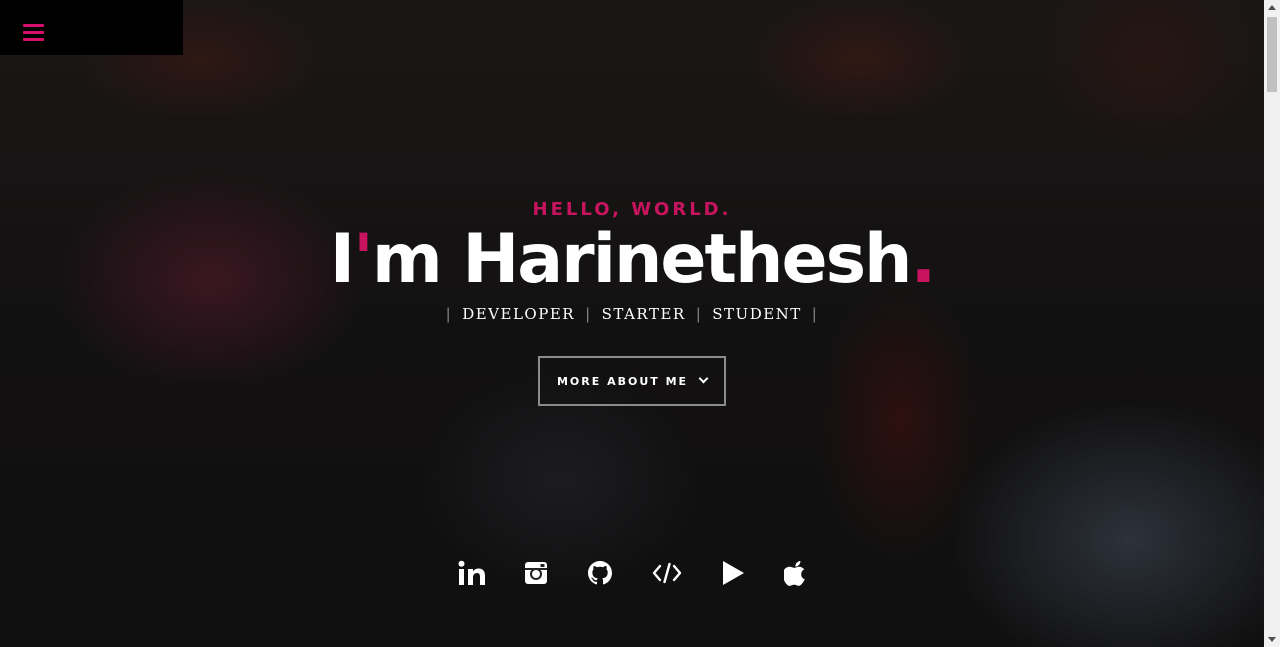 The width and height of the screenshot is (1280, 647). I want to click on github-icon, so click(600, 573).